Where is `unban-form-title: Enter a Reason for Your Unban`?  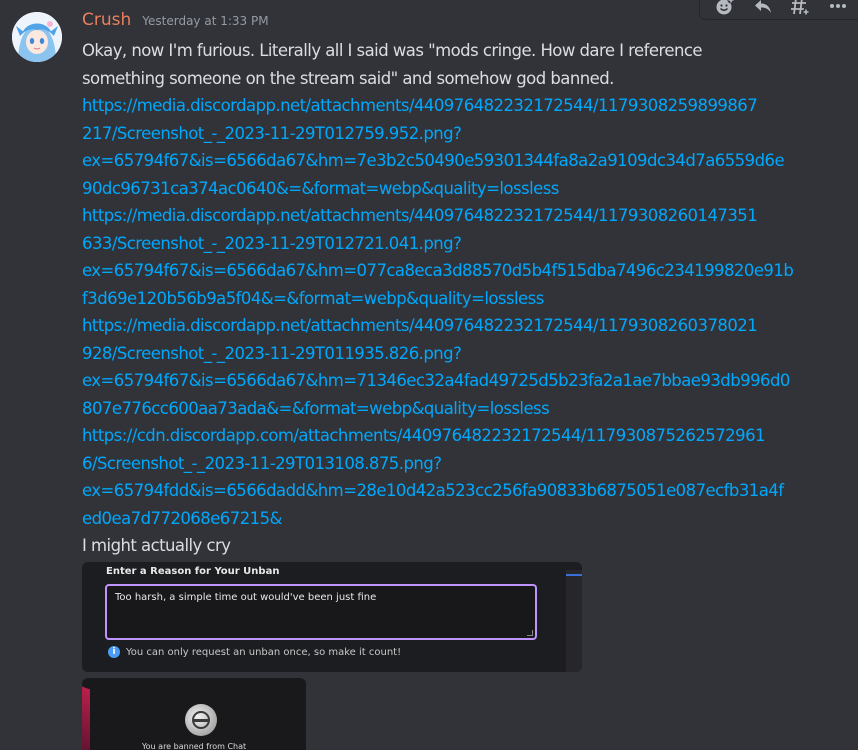 unban-form-title: Enter a Reason for Your Unban is located at coordinates (193, 571).